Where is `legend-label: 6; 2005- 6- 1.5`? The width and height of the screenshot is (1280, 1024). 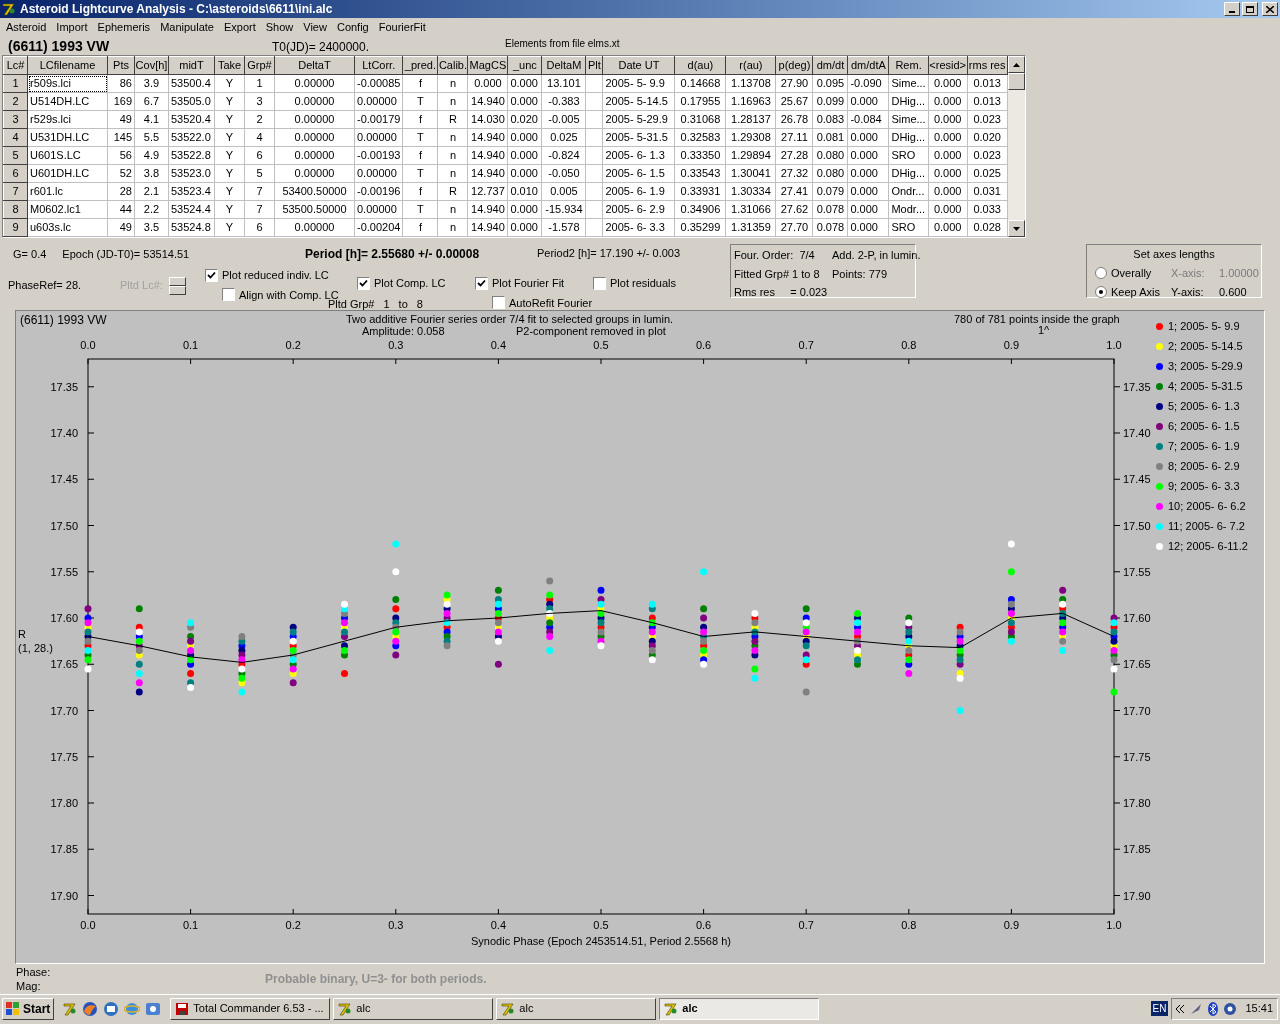
legend-label: 6; 2005- 6- 1.5 is located at coordinates (1204, 426).